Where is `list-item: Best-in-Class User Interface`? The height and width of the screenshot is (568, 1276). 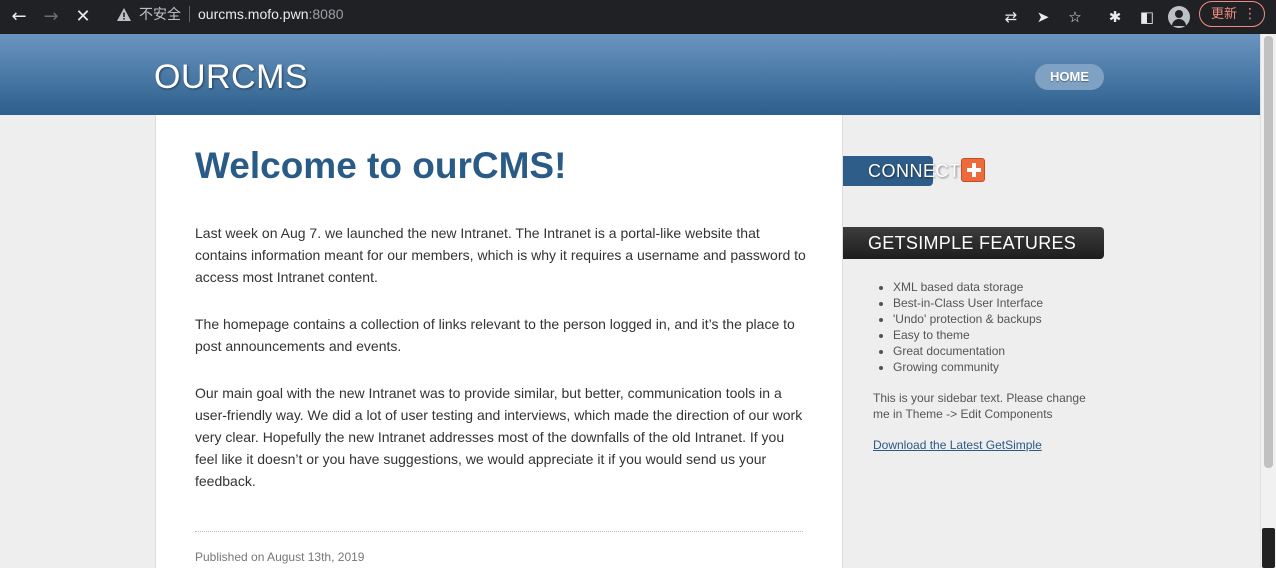 list-item: Best-in-Class User Interface is located at coordinates (968, 303).